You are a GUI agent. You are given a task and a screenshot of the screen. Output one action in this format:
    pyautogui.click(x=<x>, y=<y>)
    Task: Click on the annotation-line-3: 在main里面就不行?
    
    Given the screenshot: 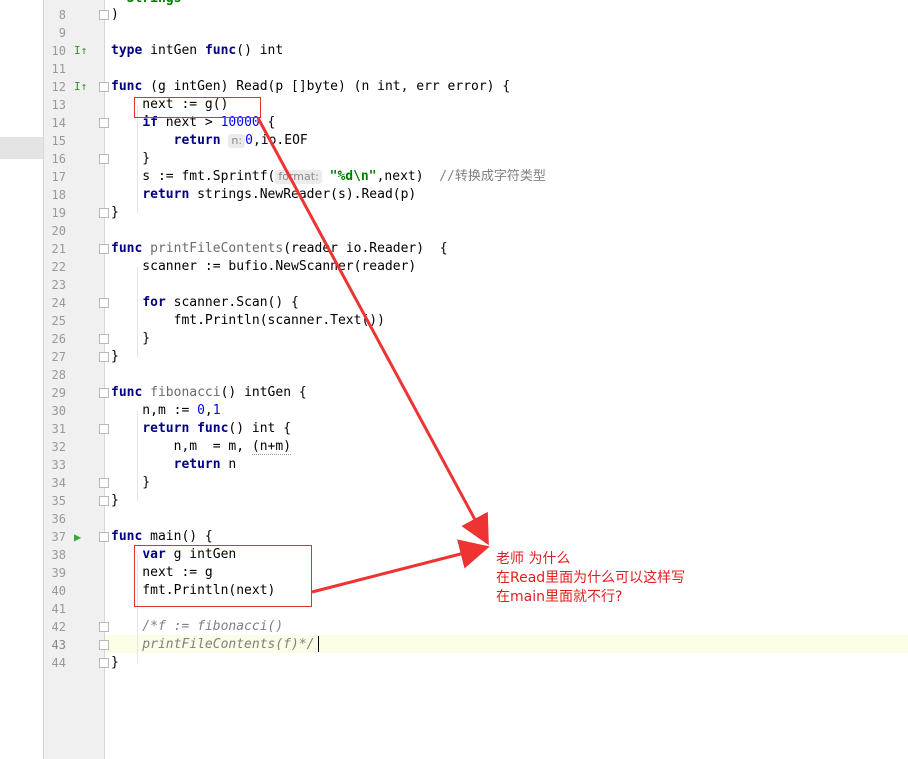 What is the action you would take?
    pyautogui.click(x=559, y=597)
    